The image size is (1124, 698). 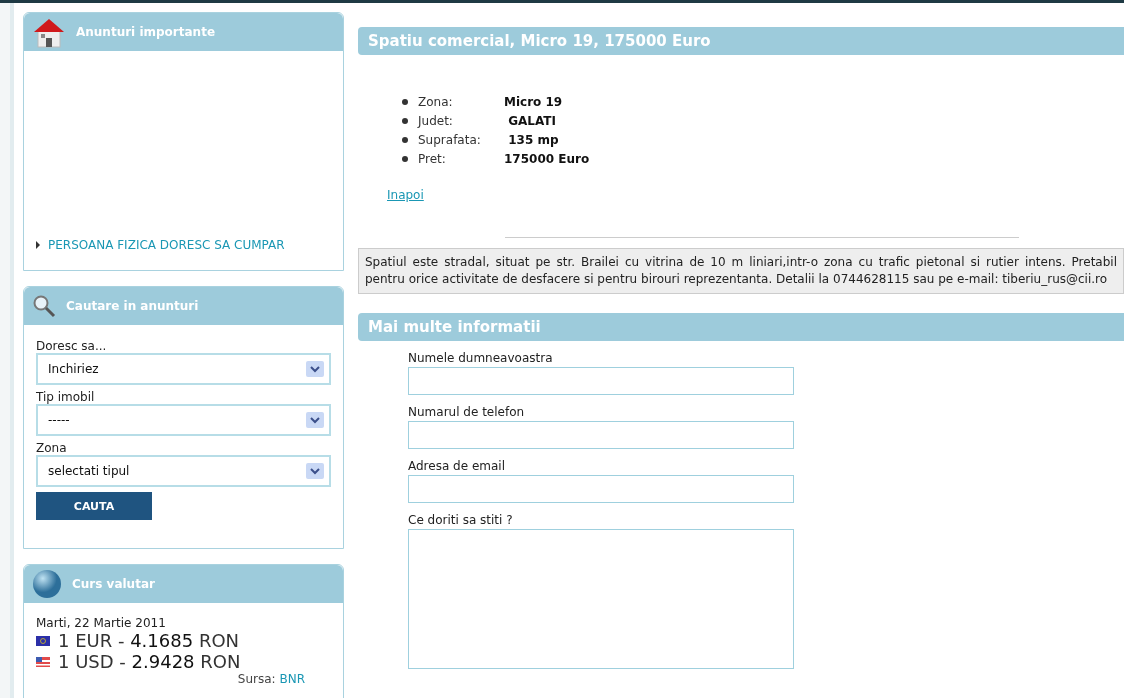 What do you see at coordinates (741, 271) in the screenshot?
I see `description-text: Spatiul este stradal, situat pe str. Brailei cu vitrina de 10 m liniari,intr-o zona cu trafic pietonal si rutier intens. Pretabil pentru orice activitate de desfacere si pentru birouri reprezentanta. Detalii la 0744628115 sau pe e-mail: tiberiu_rus@cii.ro` at bounding box center [741, 271].